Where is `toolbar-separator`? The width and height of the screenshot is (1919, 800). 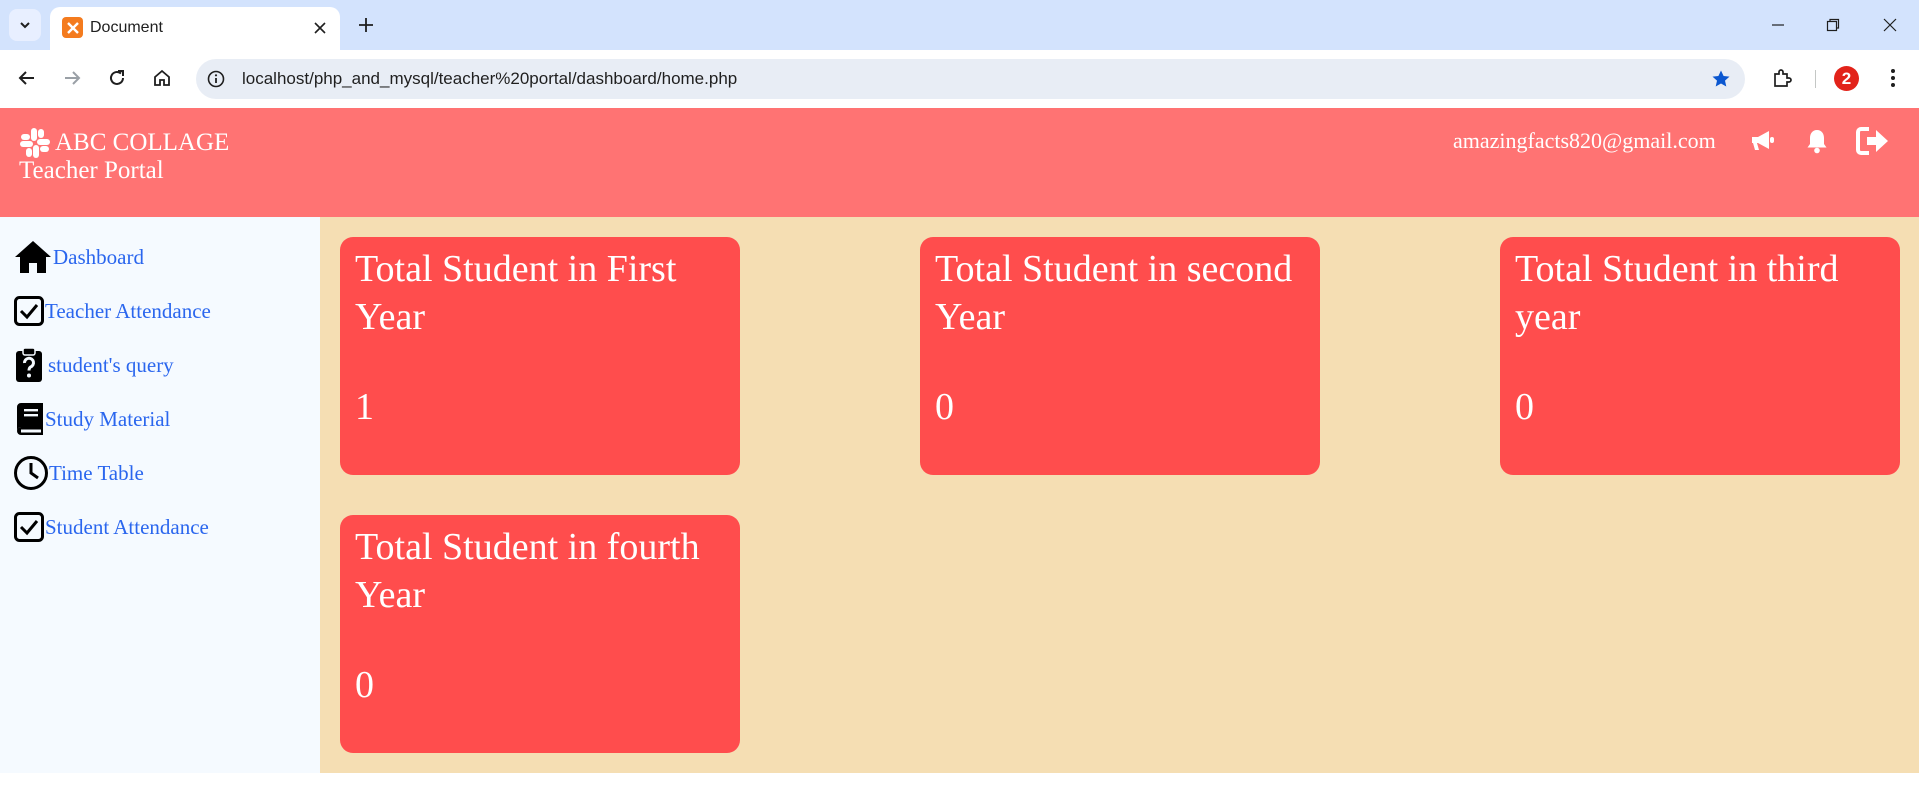 toolbar-separator is located at coordinates (1815, 79).